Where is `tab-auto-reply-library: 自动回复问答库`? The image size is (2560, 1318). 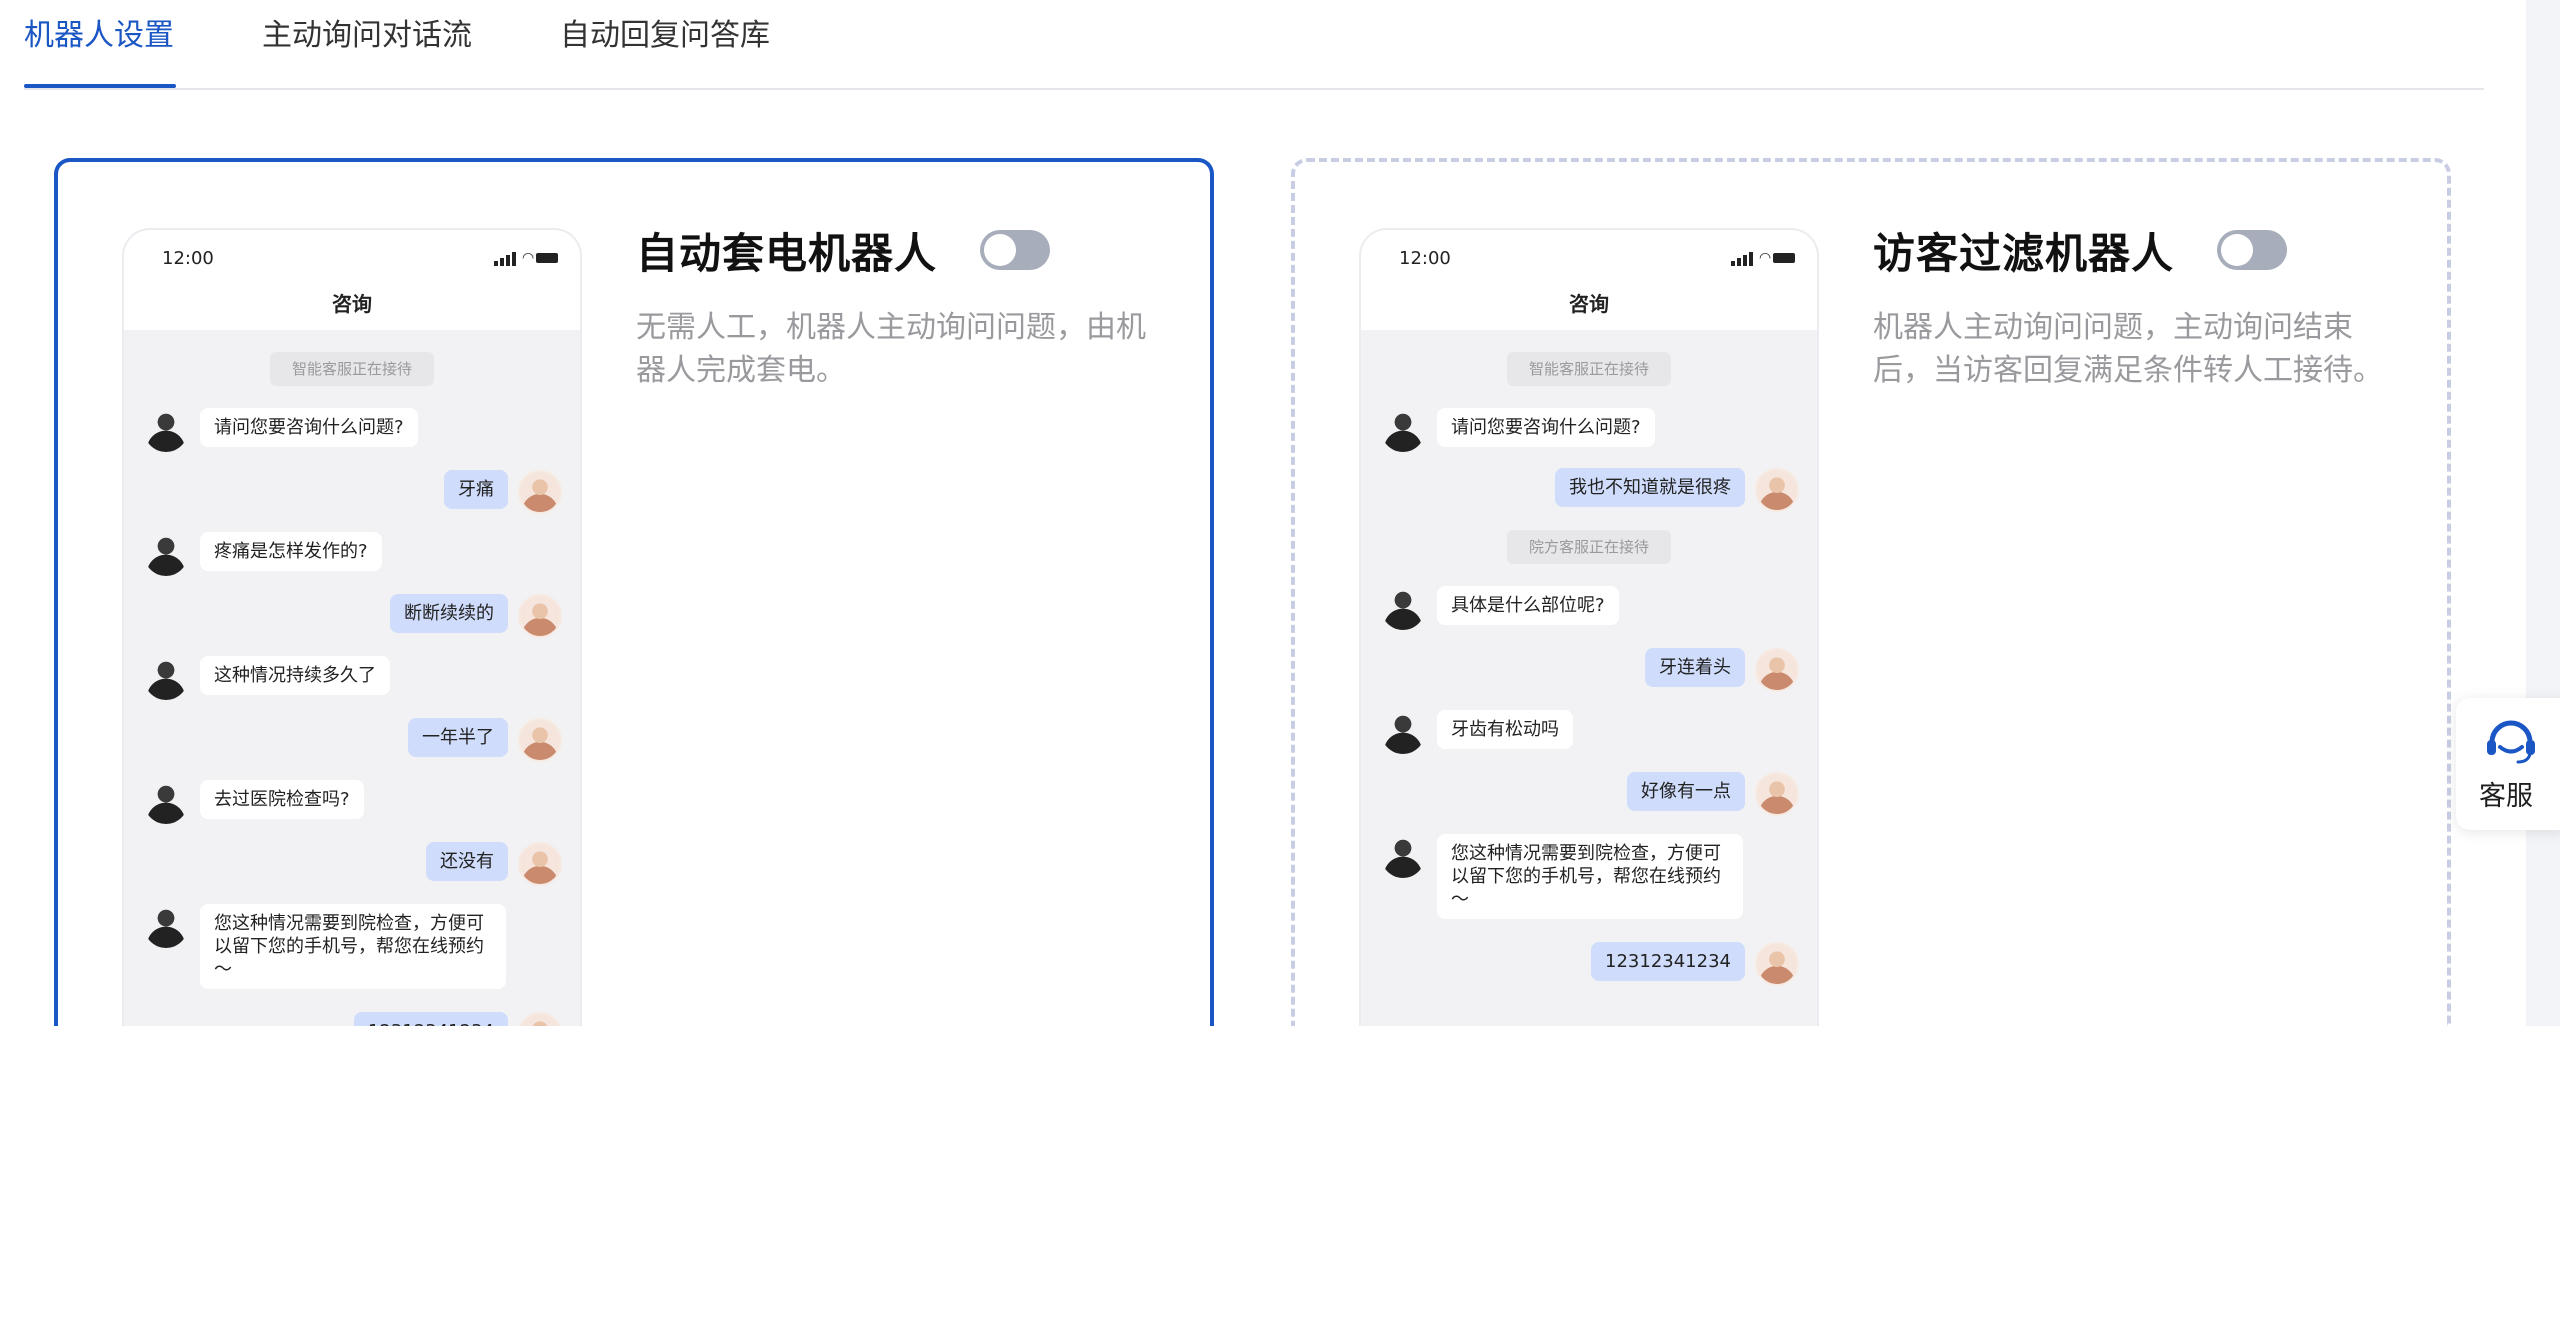
tab-auto-reply-library: 自动回复问答库 is located at coordinates (665, 36).